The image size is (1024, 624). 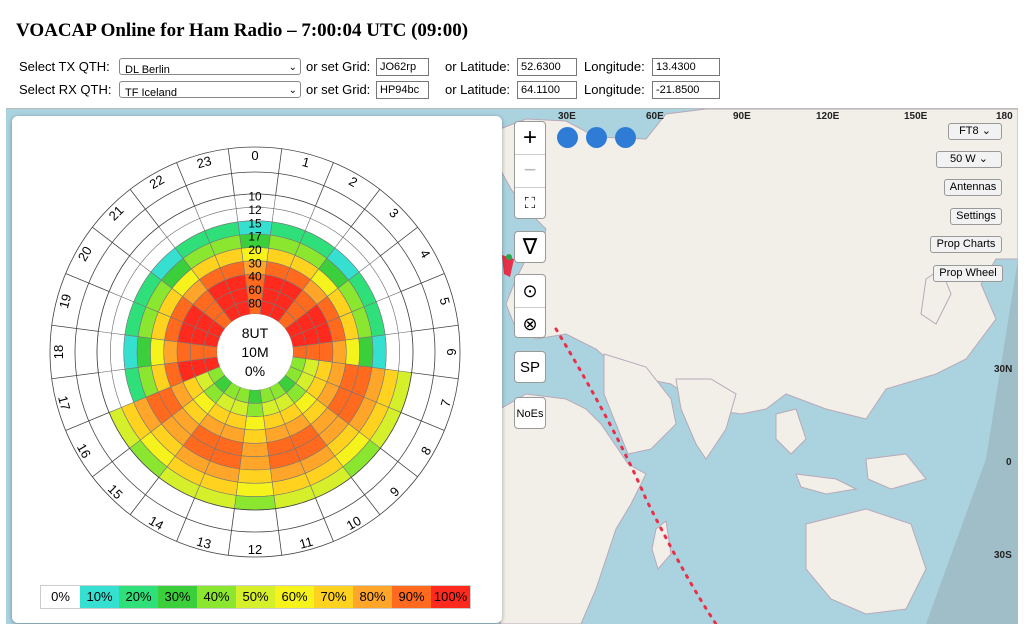 What do you see at coordinates (402, 90) in the screenshot?
I see `rx-grid-field: HP94bc` at bounding box center [402, 90].